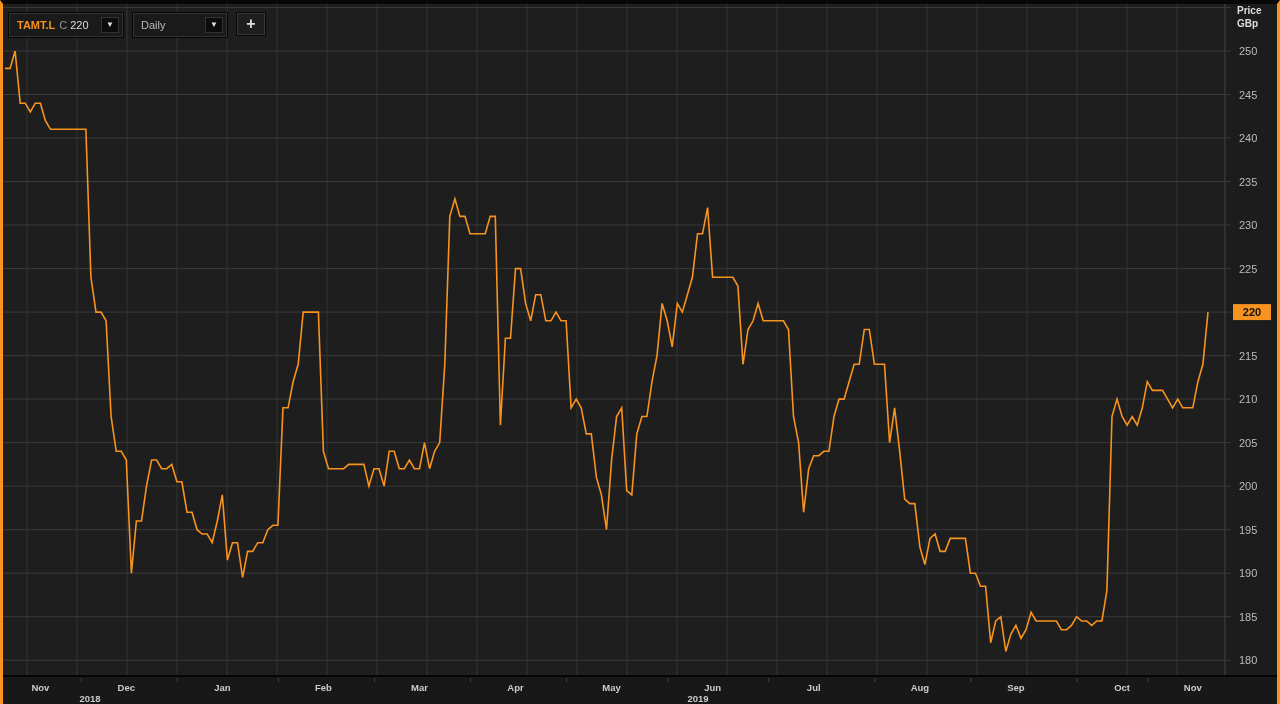 The height and width of the screenshot is (704, 1280). Describe the element at coordinates (1122, 687) in the screenshot. I see `axis-label: Oct` at that location.